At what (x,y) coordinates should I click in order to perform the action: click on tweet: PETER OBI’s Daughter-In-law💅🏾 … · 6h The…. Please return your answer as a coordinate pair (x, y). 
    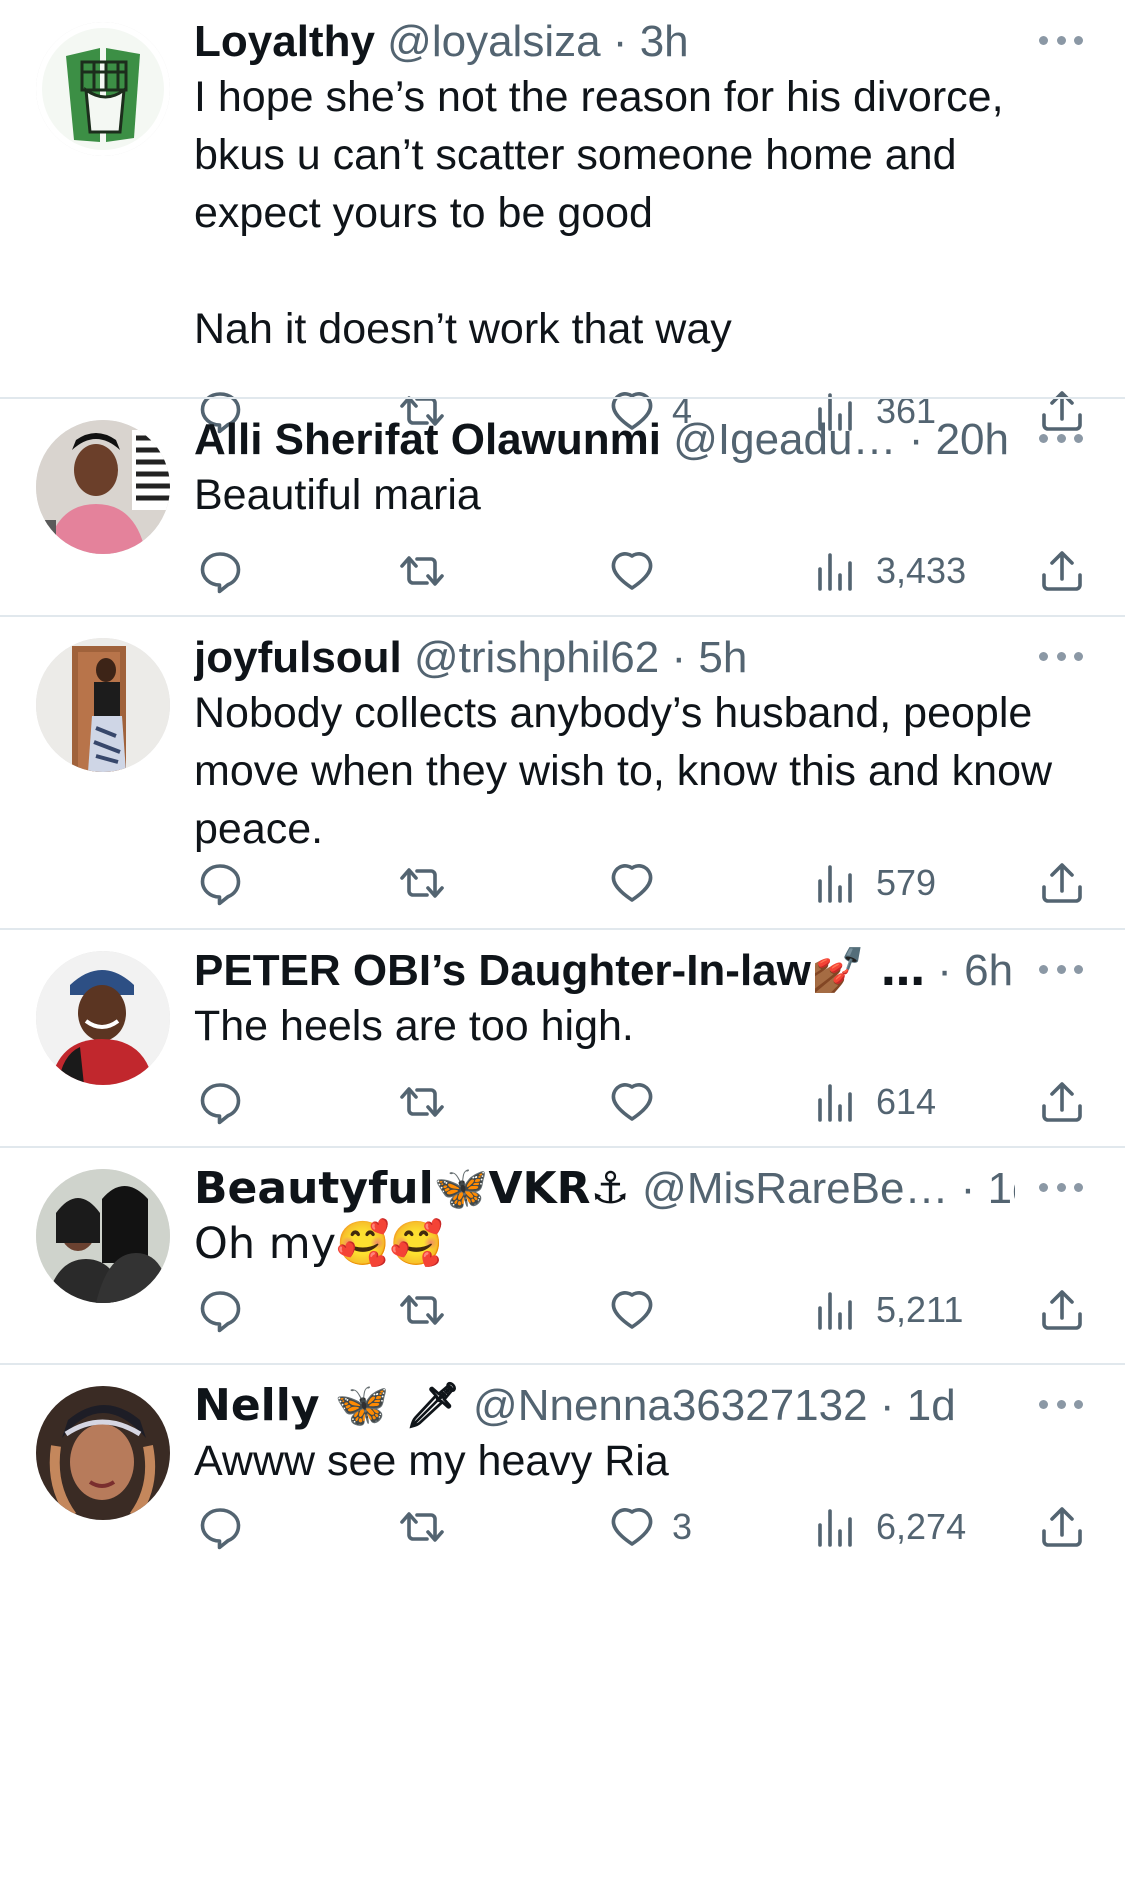
    Looking at the image, I should click on (562, 1046).